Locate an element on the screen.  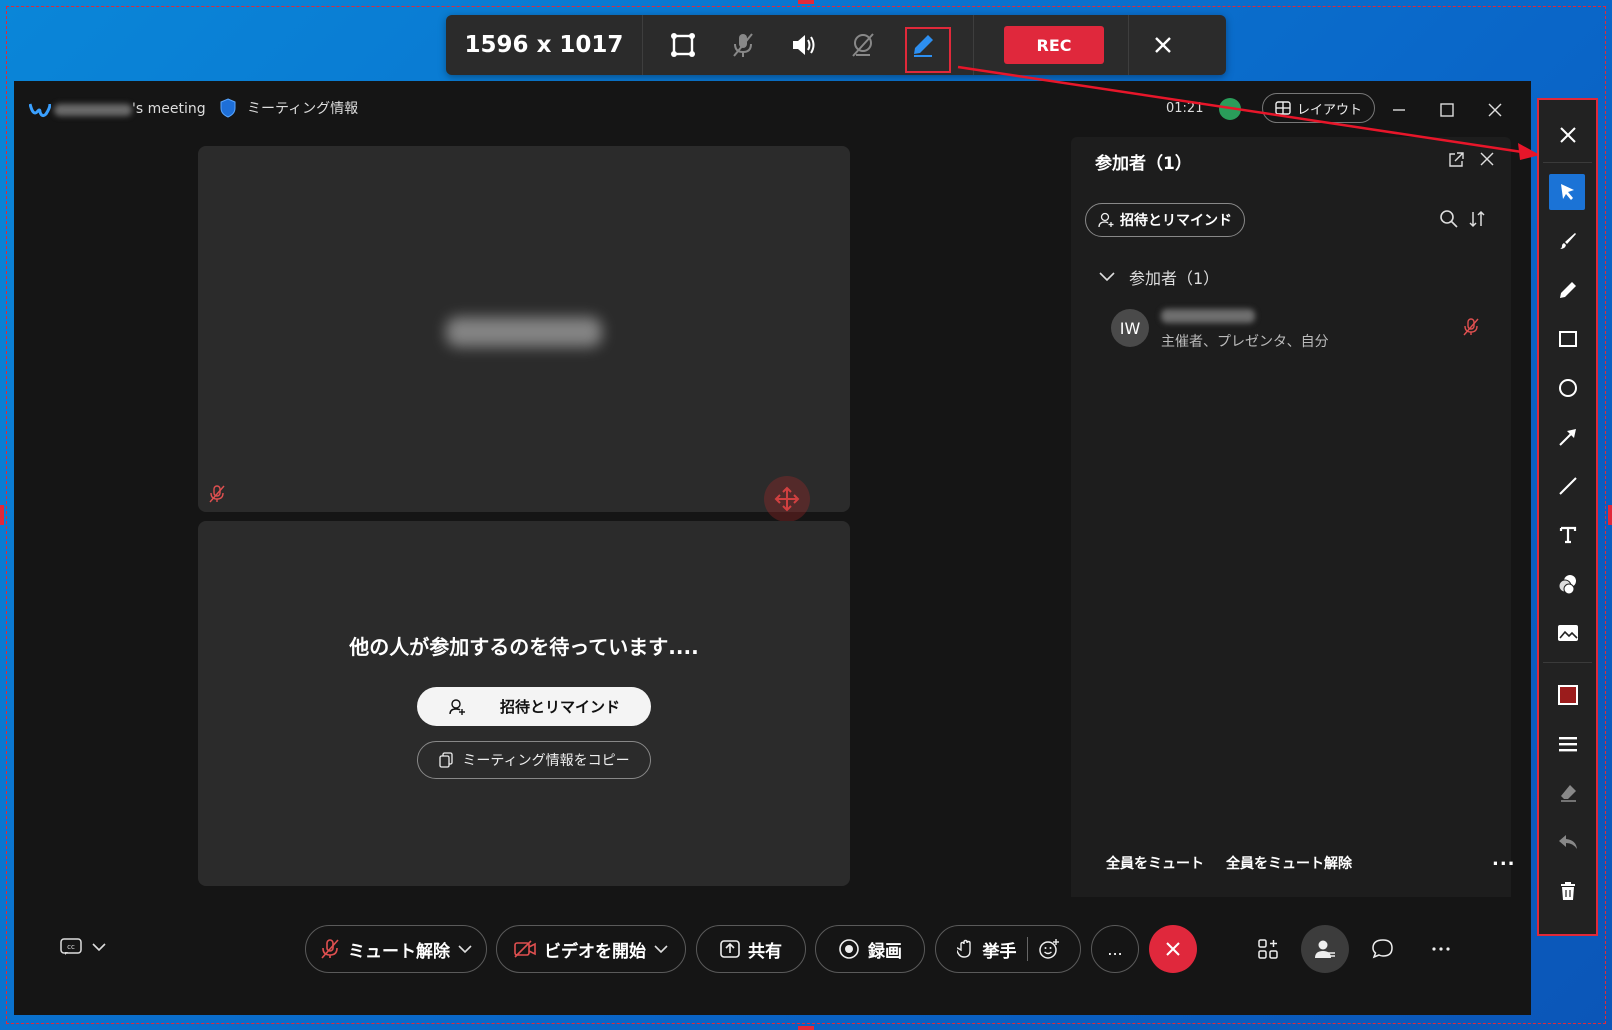
stroke-width-picker is located at coordinates (1567, 744).